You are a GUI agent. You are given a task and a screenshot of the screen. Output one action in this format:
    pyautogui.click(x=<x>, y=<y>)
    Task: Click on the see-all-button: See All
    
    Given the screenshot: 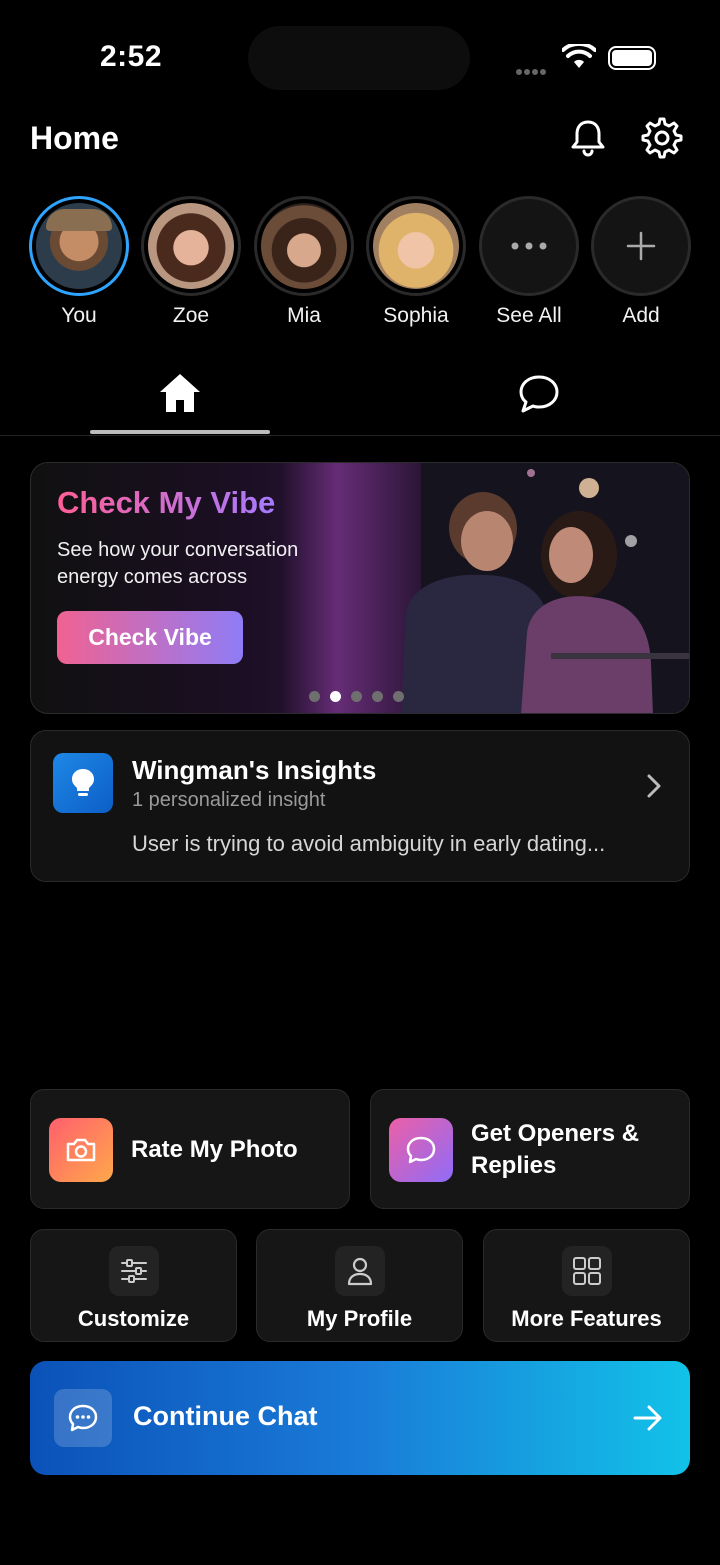 What is the action you would take?
    pyautogui.click(x=529, y=262)
    